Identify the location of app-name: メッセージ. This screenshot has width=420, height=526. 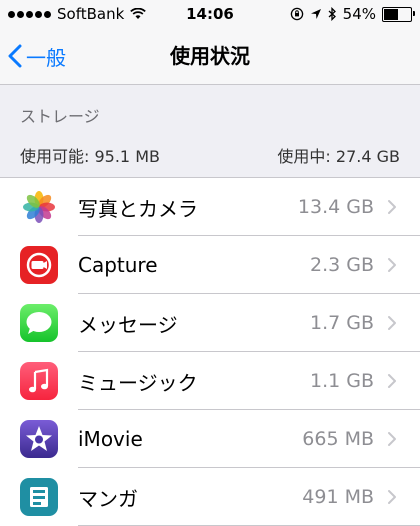
(128, 324).